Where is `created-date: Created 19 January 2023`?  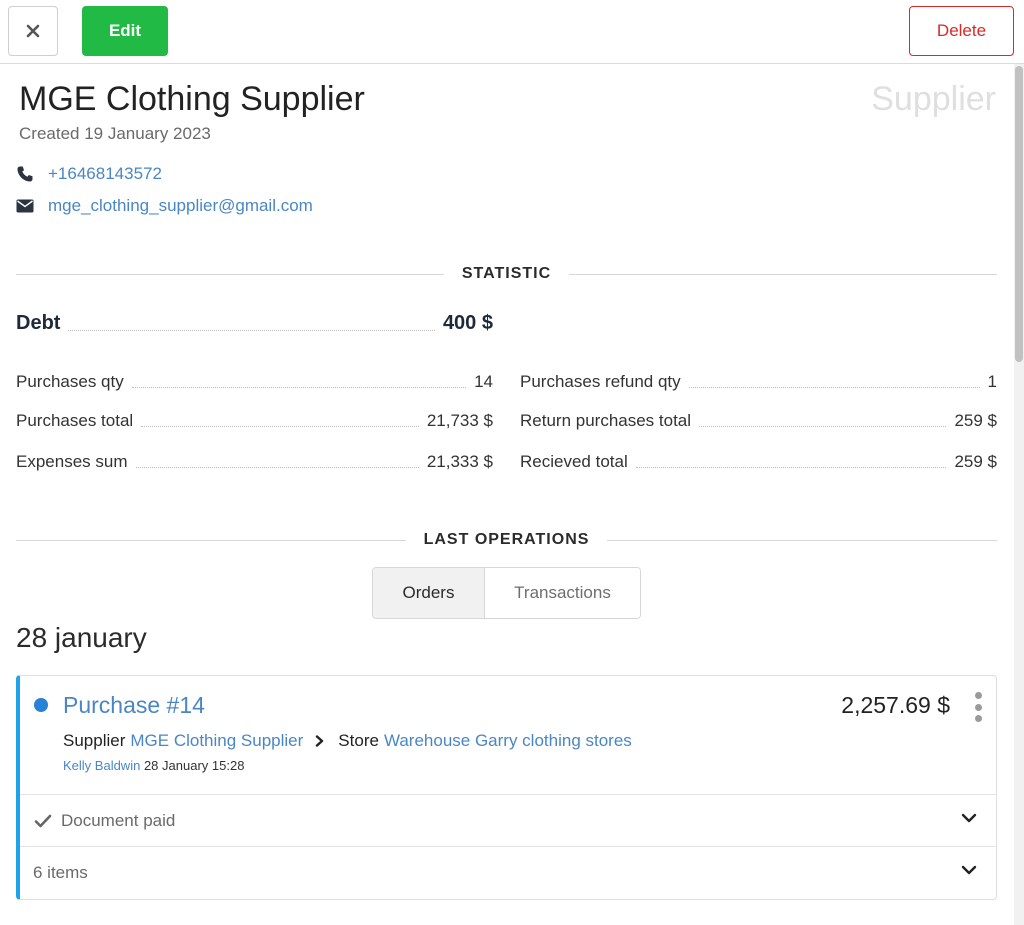 created-date: Created 19 January 2023 is located at coordinates (115, 133).